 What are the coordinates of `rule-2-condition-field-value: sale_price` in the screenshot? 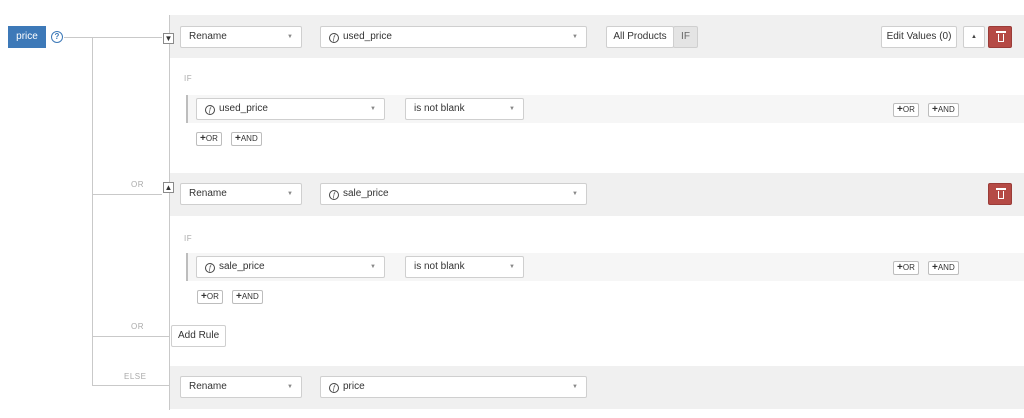 It's located at (242, 266).